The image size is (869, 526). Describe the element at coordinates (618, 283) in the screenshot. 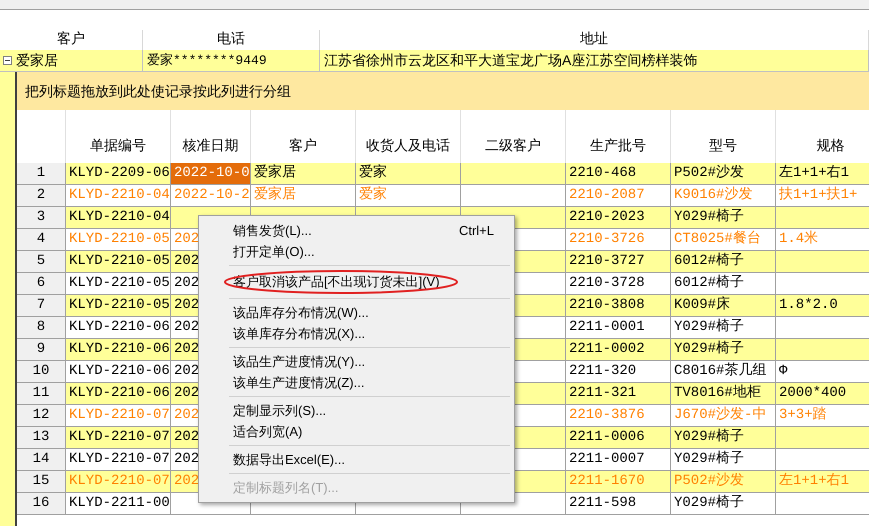

I see `table-cell: 2210-3728` at that location.